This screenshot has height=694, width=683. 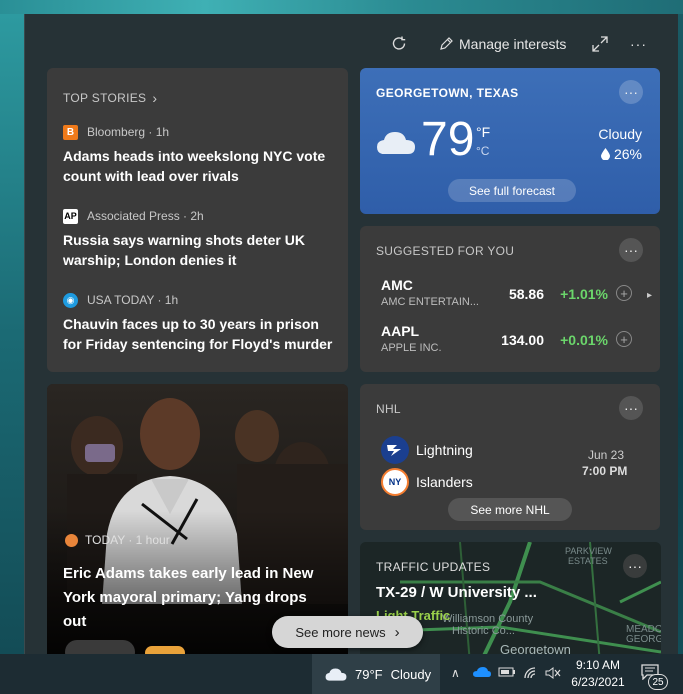 What do you see at coordinates (411, 348) in the screenshot?
I see `stock-name: APPLE INC.` at bounding box center [411, 348].